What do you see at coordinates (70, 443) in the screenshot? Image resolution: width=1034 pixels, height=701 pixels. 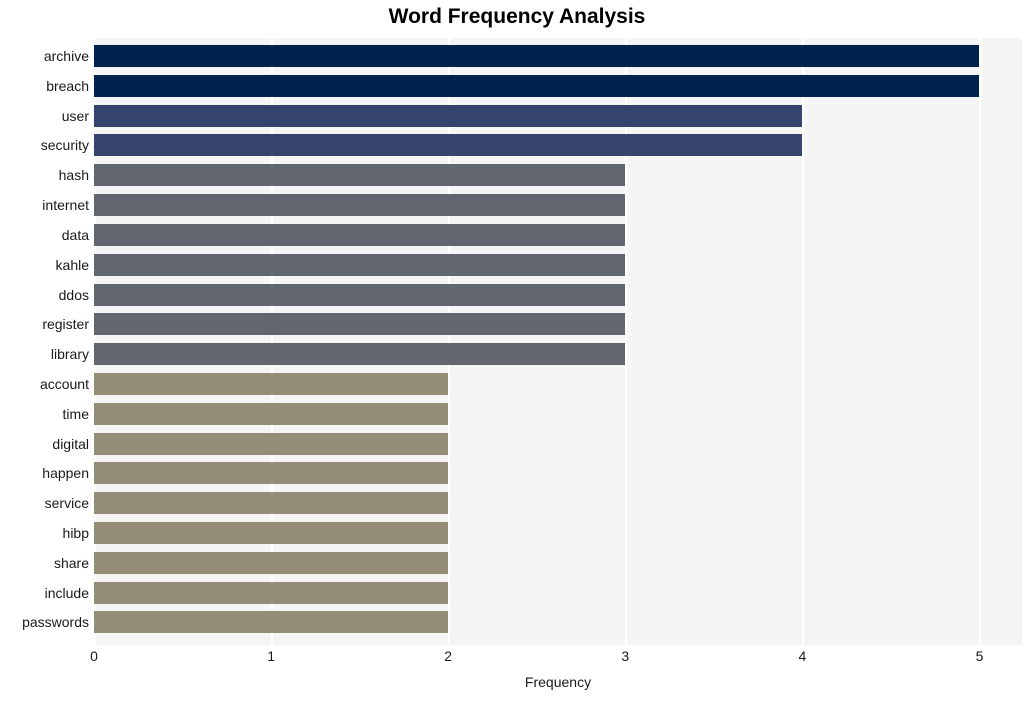 I see `y-tick-label-digital: digital` at bounding box center [70, 443].